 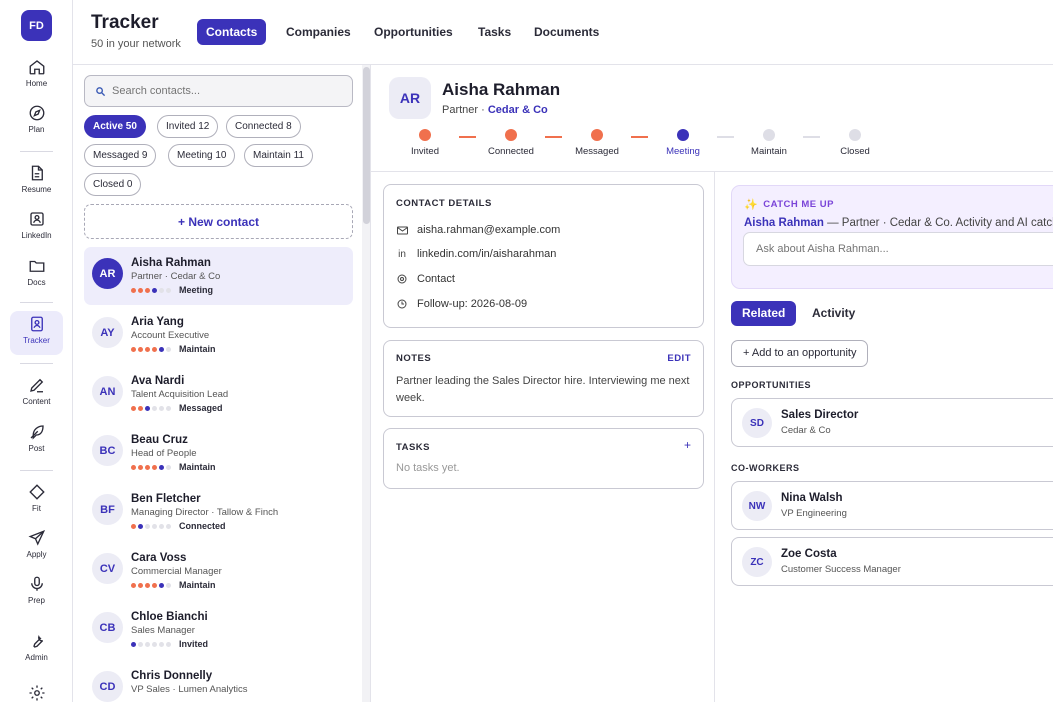 I want to click on rail-item-linkedin: LinkedIn, so click(x=36, y=228).